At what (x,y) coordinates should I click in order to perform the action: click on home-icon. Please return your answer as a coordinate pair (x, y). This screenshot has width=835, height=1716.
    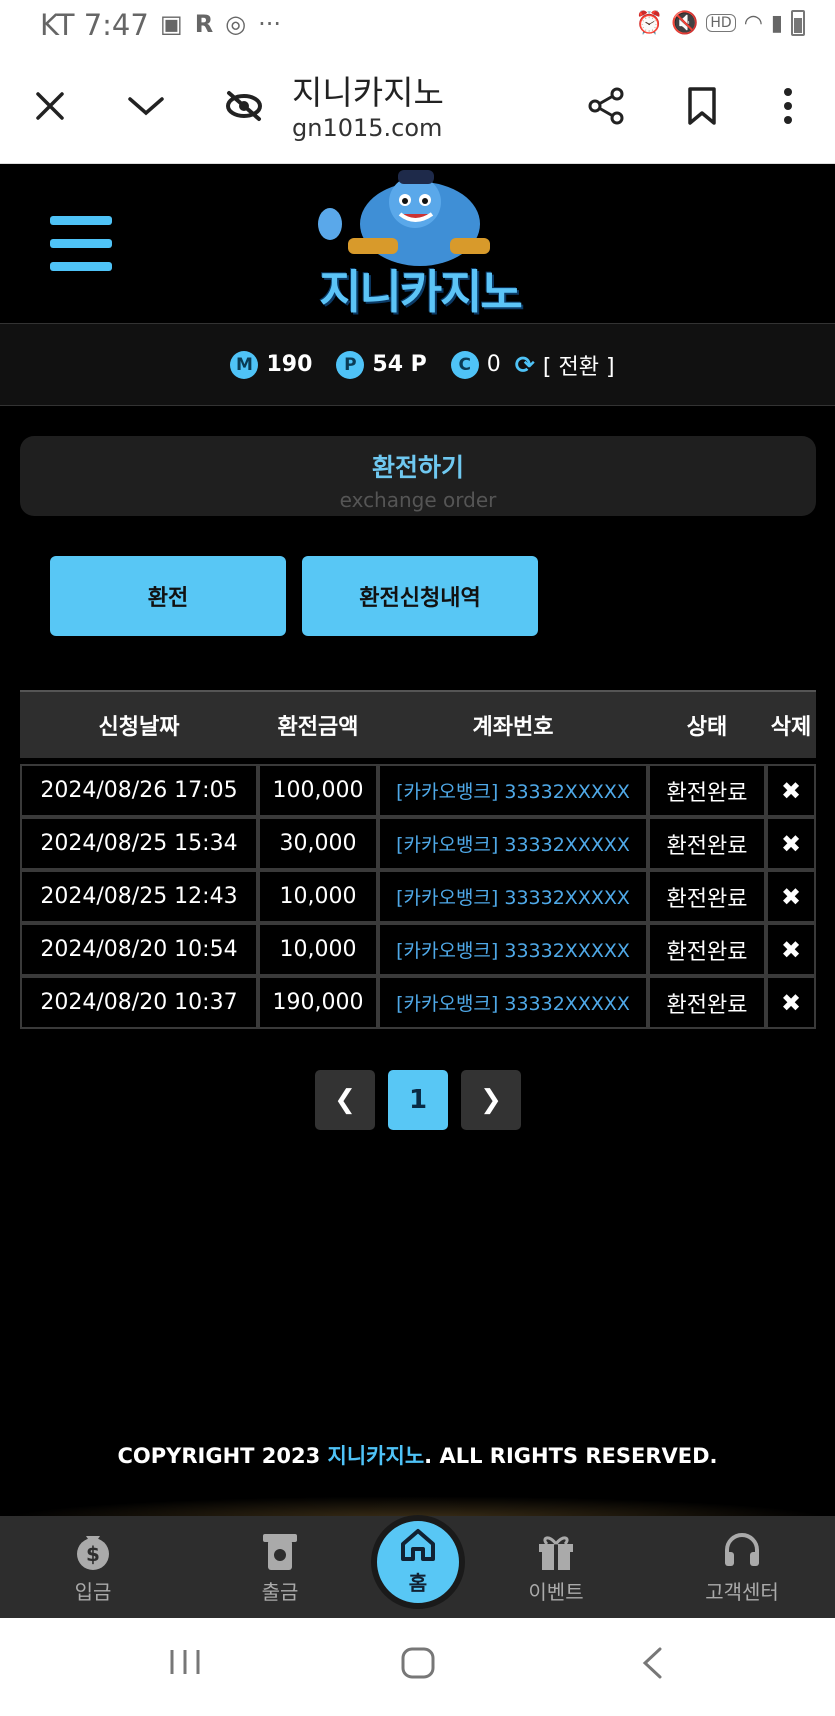
    Looking at the image, I should click on (418, 1547).